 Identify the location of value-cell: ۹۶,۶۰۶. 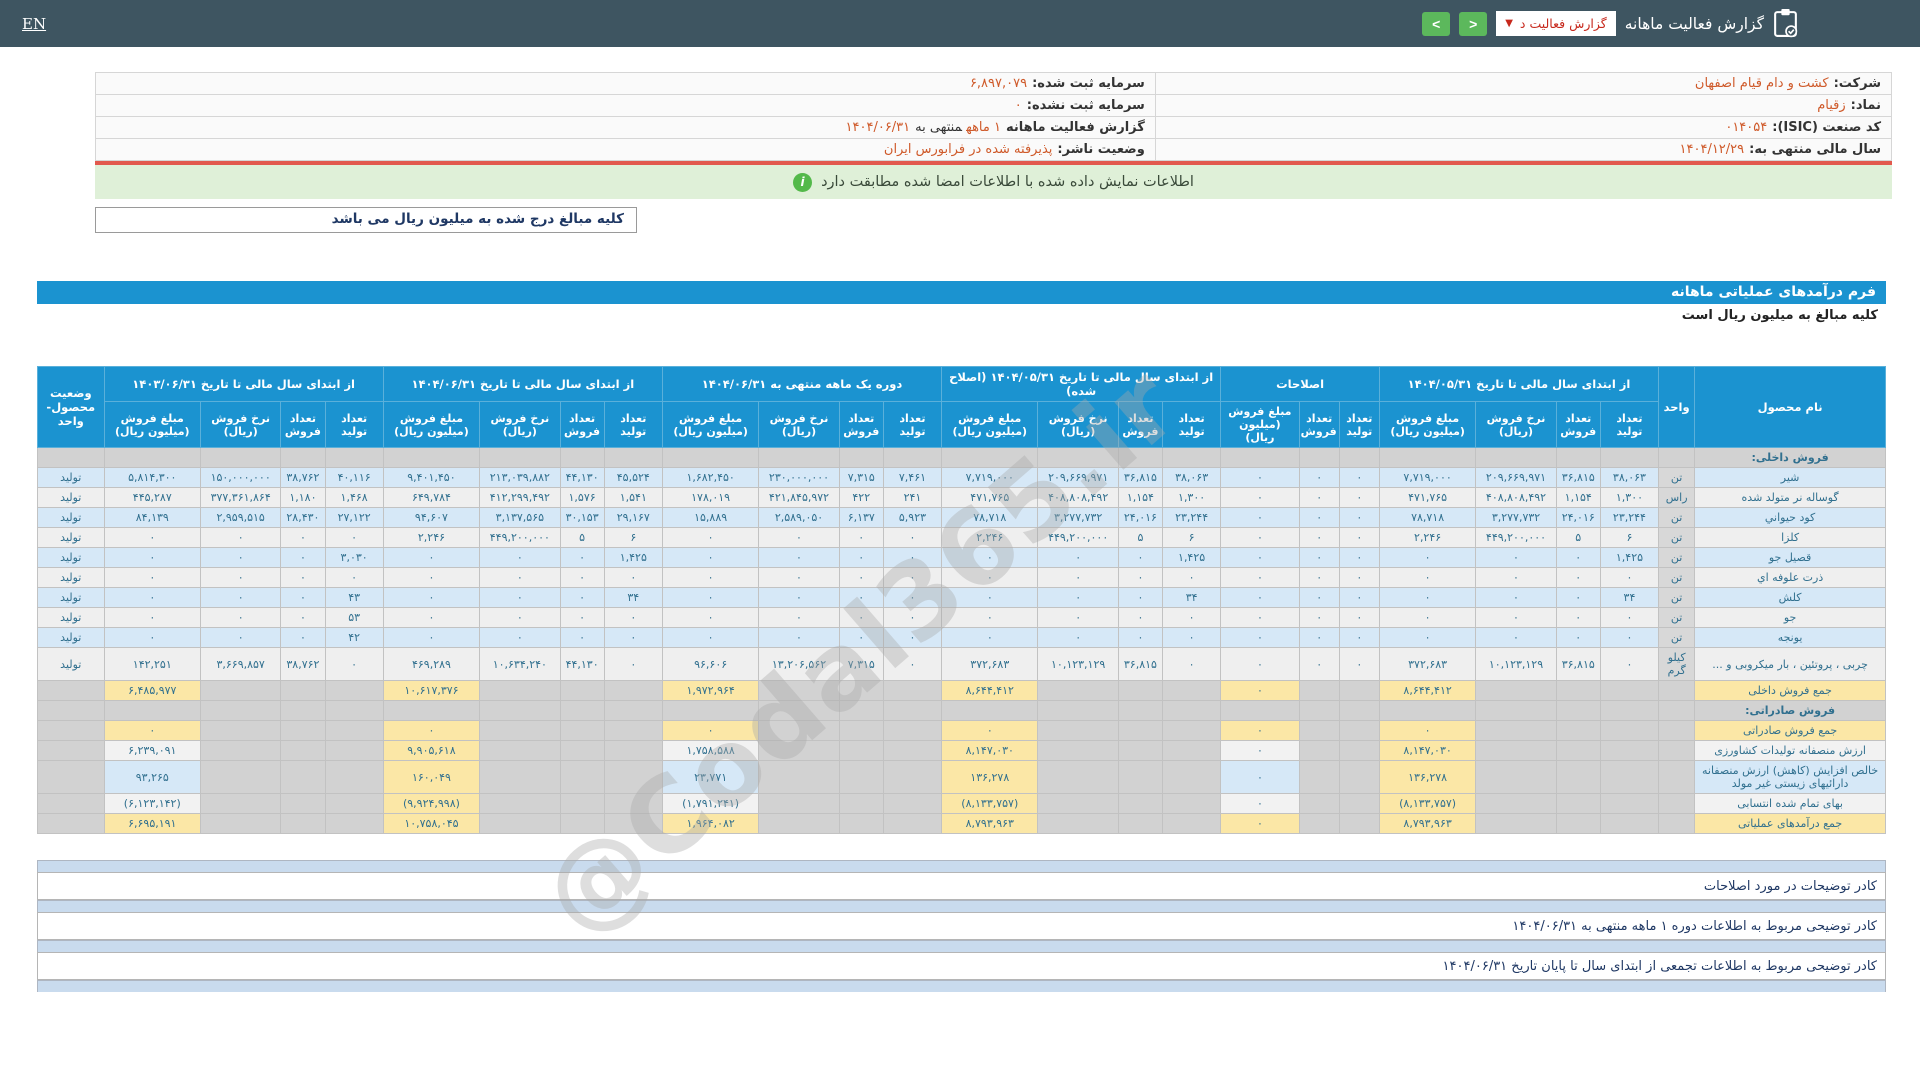
(710, 664).